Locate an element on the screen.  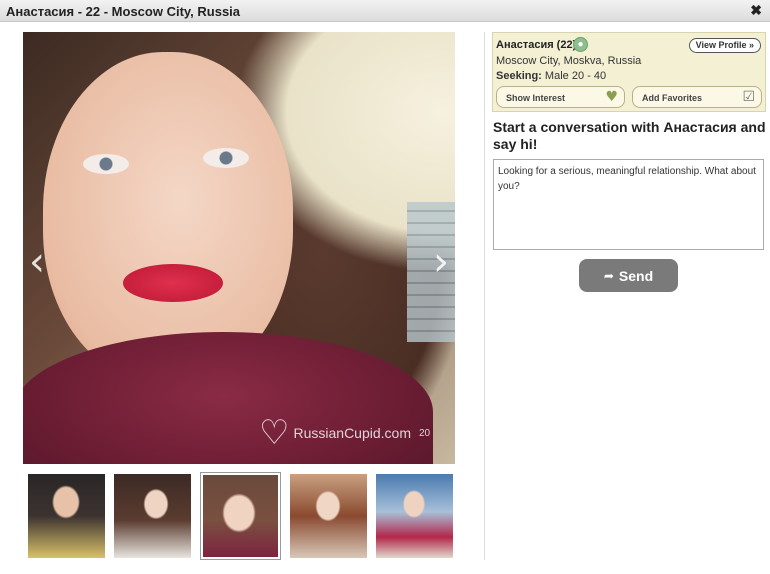
photo-eye-left is located at coordinates (106, 164).